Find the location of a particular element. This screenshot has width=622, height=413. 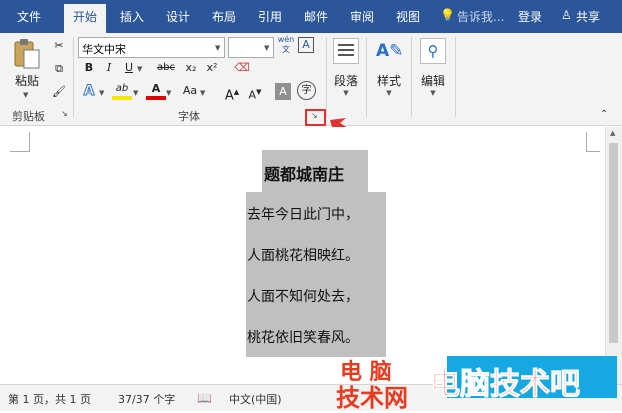

underline-dropdown-arrow: ▼ is located at coordinates (139, 69).